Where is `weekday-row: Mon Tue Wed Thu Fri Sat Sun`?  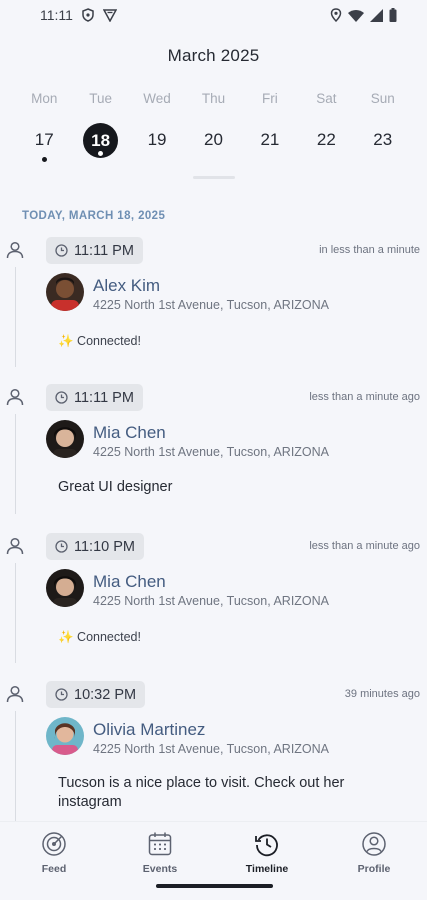
weekday-row: Mon Tue Wed Thu Fri Sat Sun is located at coordinates (213, 98).